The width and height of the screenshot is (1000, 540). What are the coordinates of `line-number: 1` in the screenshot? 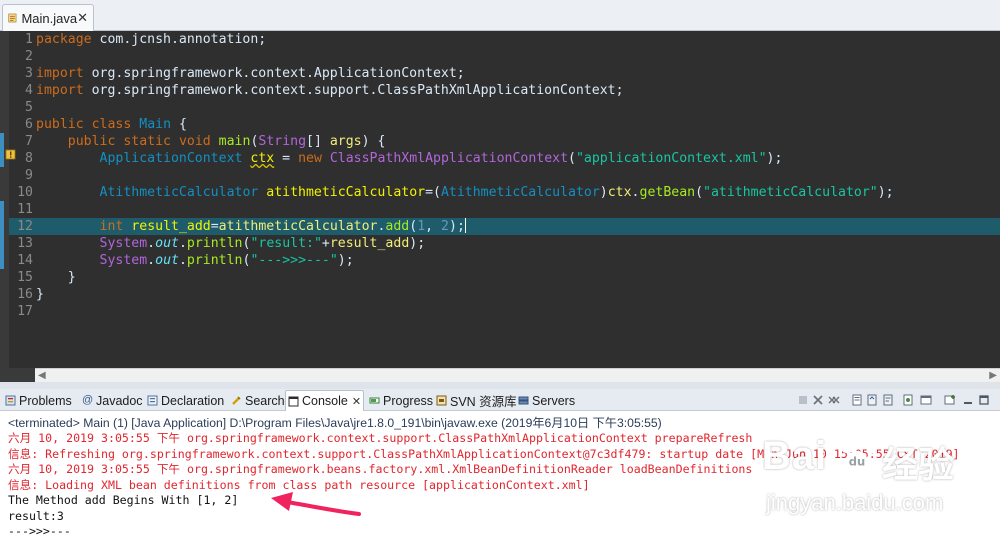 It's located at (29, 39).